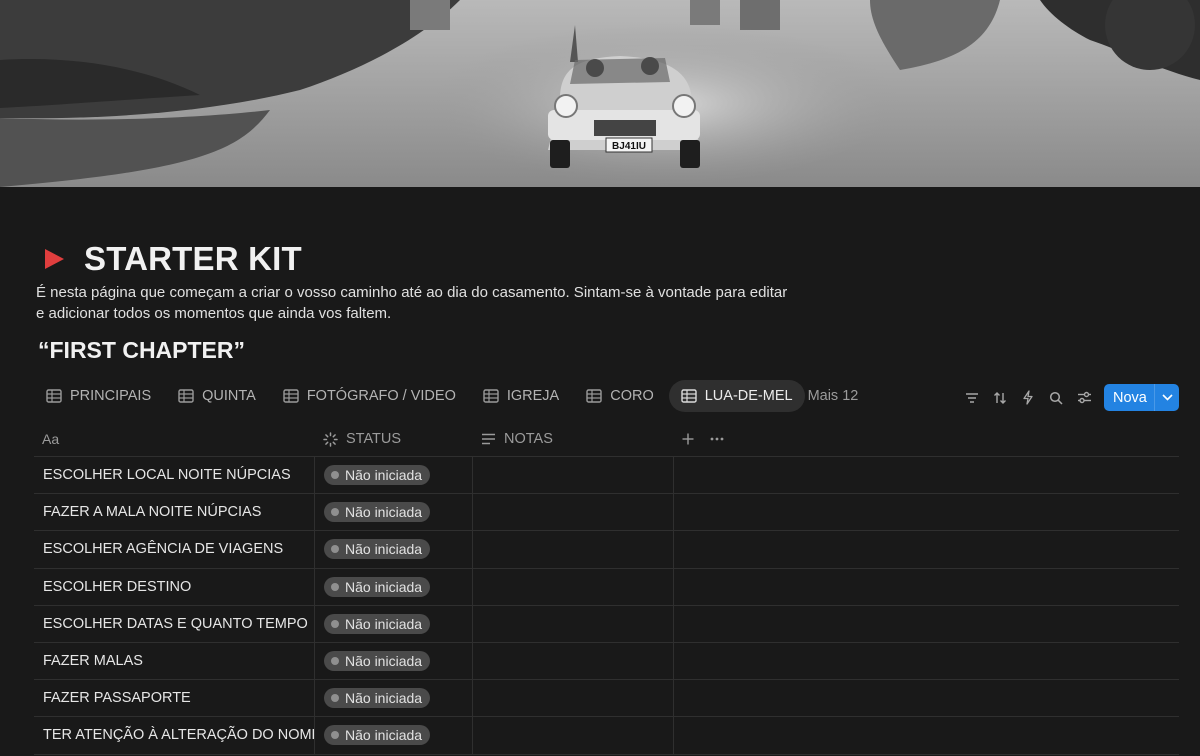 The height and width of the screenshot is (756, 1200). I want to click on tab-principais: PRINCIPAIS, so click(98, 396).